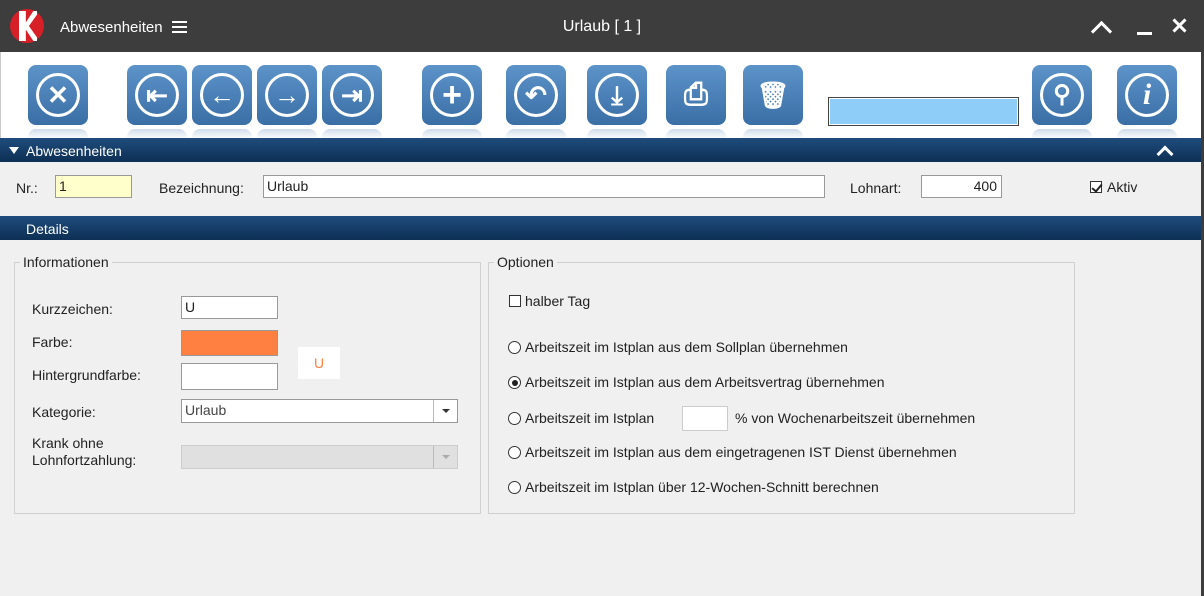 This screenshot has height=596, width=1204. Describe the element at coordinates (27, 188) in the screenshot. I see `nr-label: Nr.:` at that location.